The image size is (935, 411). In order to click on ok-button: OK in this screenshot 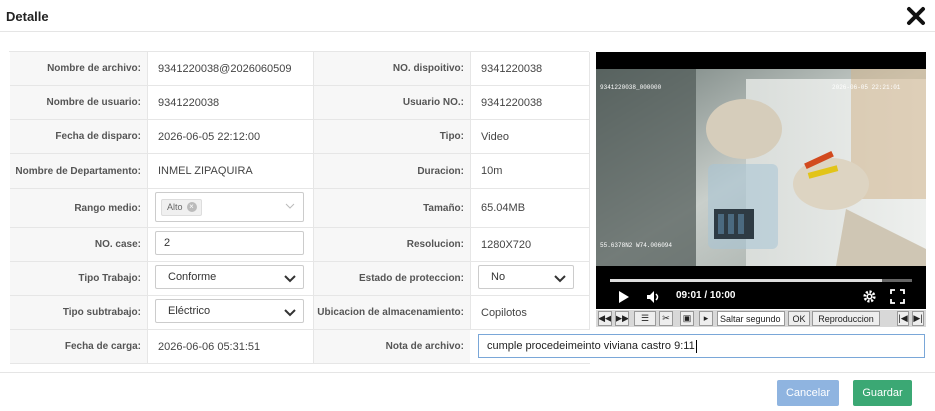, I will do `click(799, 318)`.